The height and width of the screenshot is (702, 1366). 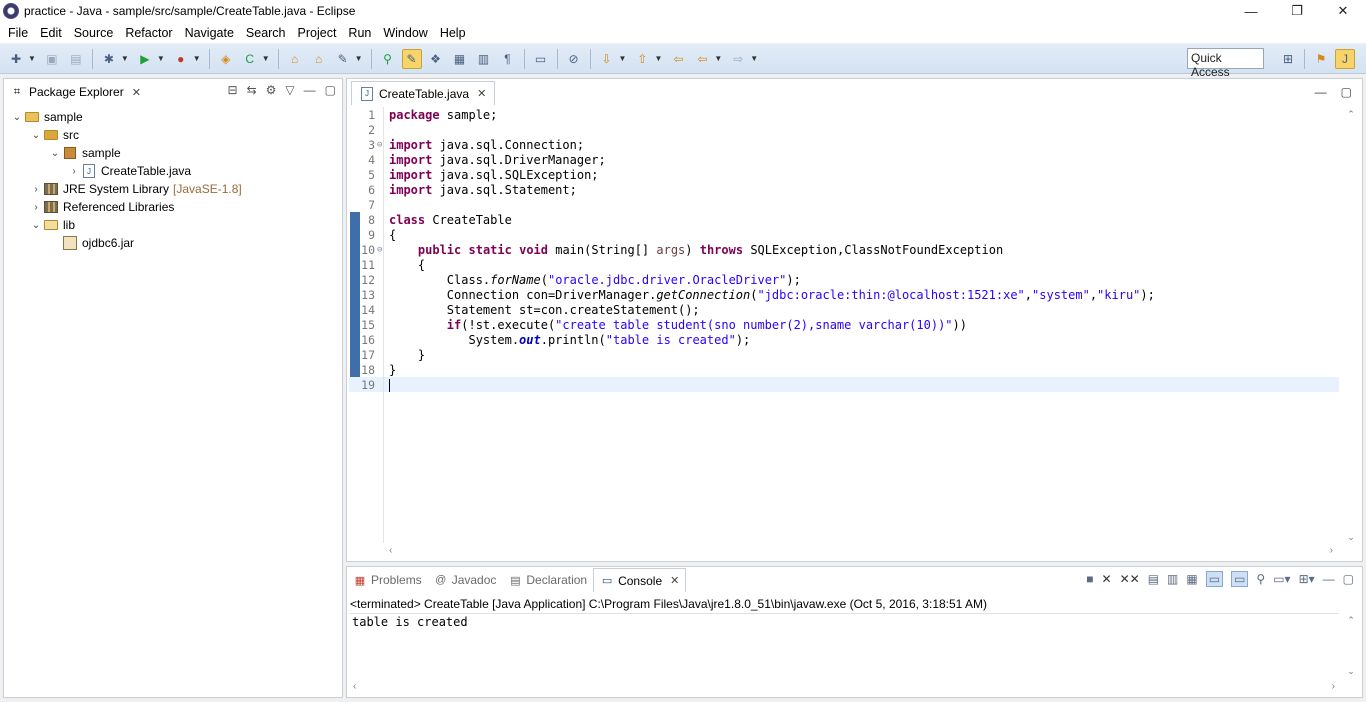 What do you see at coordinates (460, 59) in the screenshot?
I see `block-selection-icon: ▦` at bounding box center [460, 59].